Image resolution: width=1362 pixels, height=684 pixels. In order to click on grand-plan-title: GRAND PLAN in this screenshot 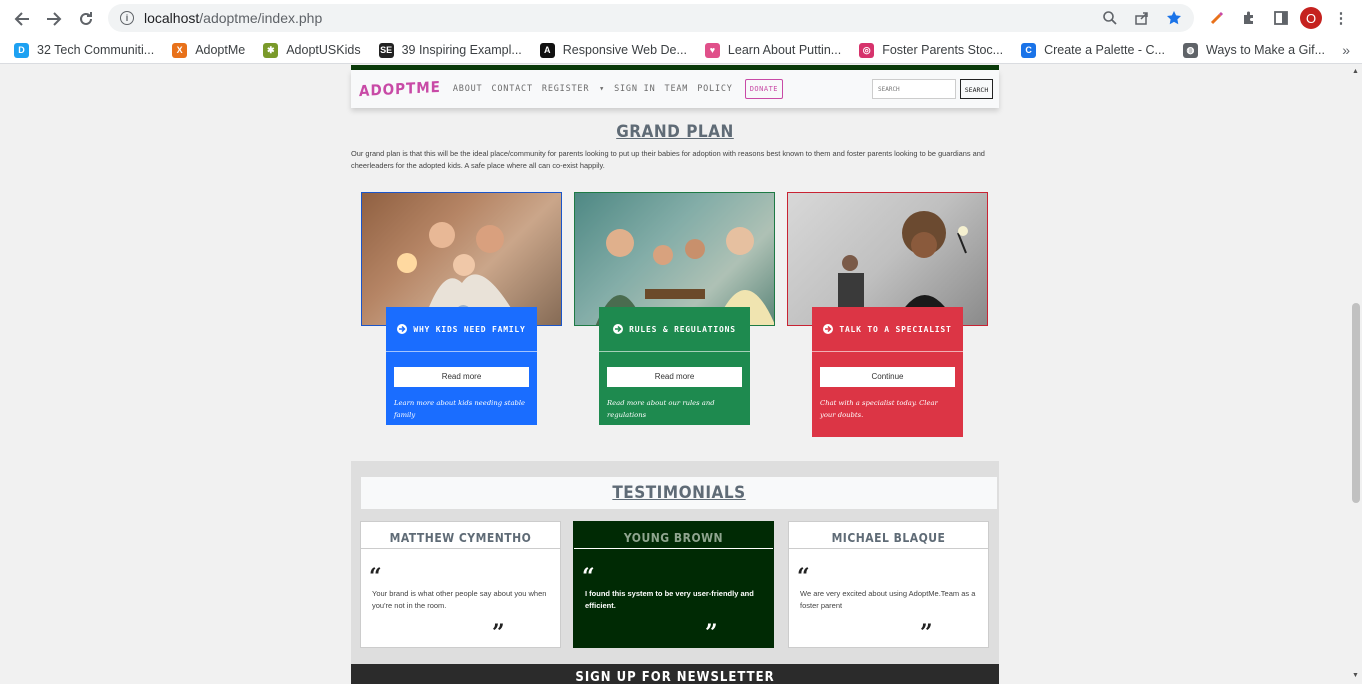, I will do `click(675, 132)`.